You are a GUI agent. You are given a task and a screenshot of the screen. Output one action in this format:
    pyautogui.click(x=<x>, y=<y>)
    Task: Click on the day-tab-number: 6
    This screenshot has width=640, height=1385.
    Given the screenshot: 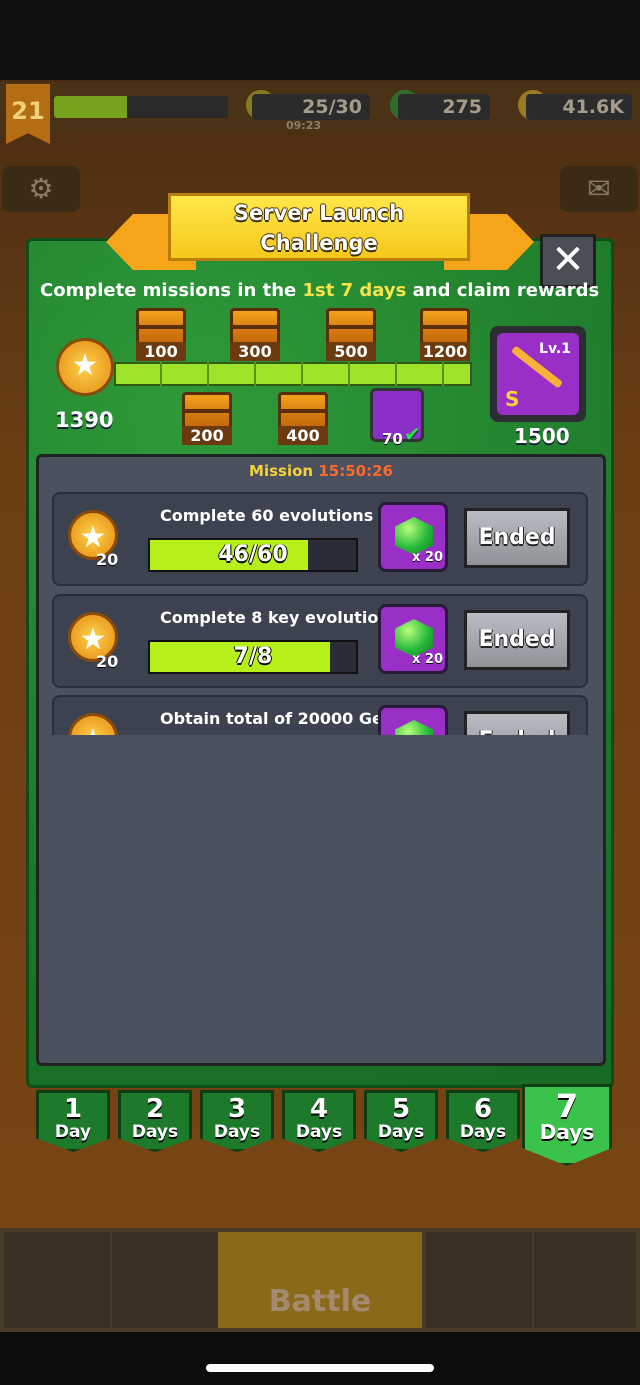 What is the action you would take?
    pyautogui.click(x=483, y=1109)
    